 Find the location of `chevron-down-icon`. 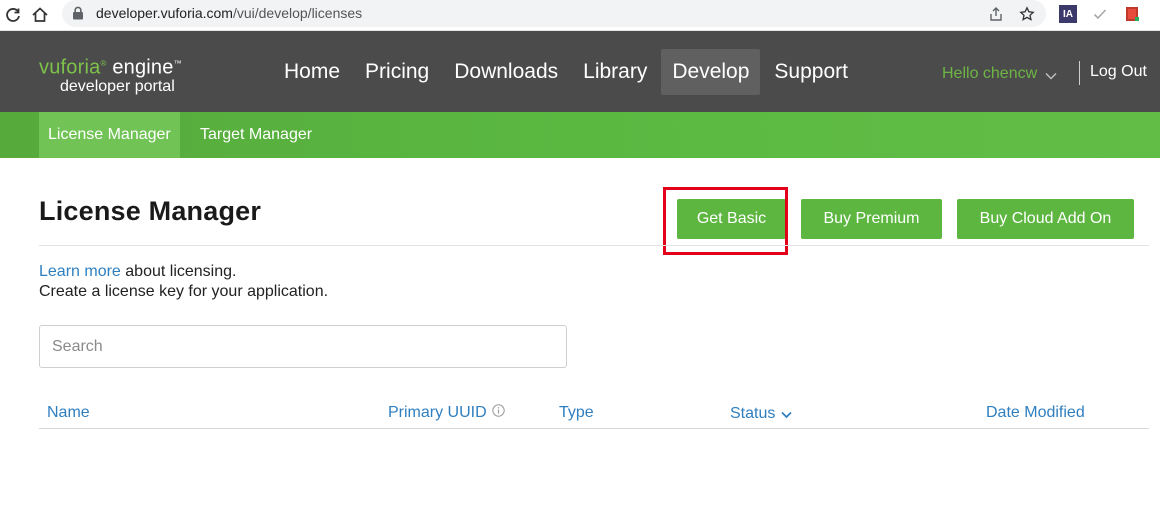

chevron-down-icon is located at coordinates (1051, 76).